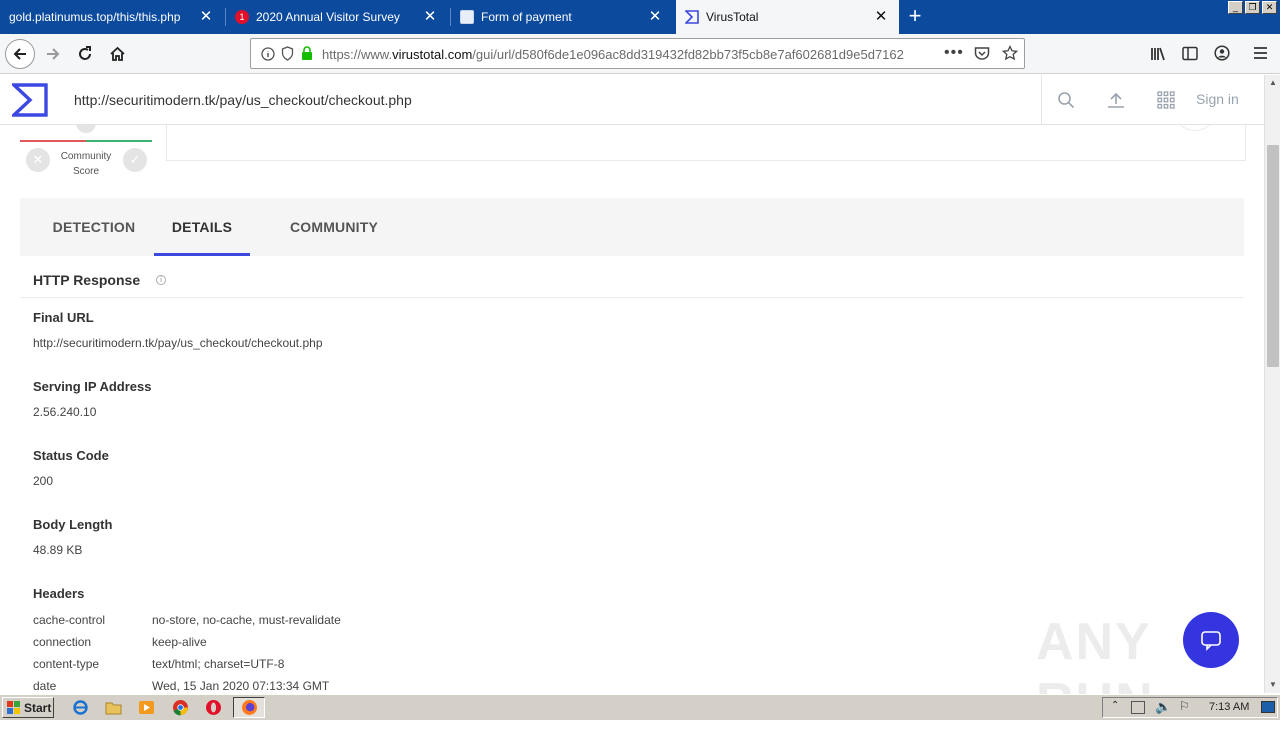  What do you see at coordinates (86, 129) in the screenshot?
I see `score-gauge-marker` at bounding box center [86, 129].